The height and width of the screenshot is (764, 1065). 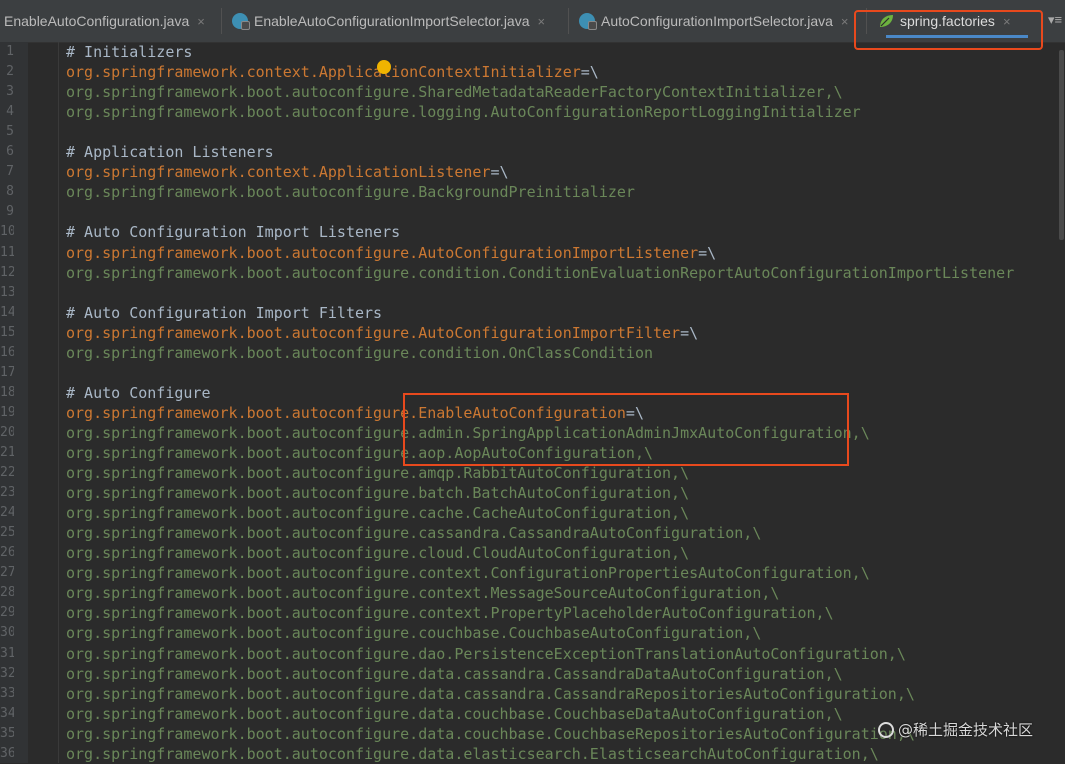 I want to click on watermark: @稀土掘金技术社区, so click(x=955, y=729).